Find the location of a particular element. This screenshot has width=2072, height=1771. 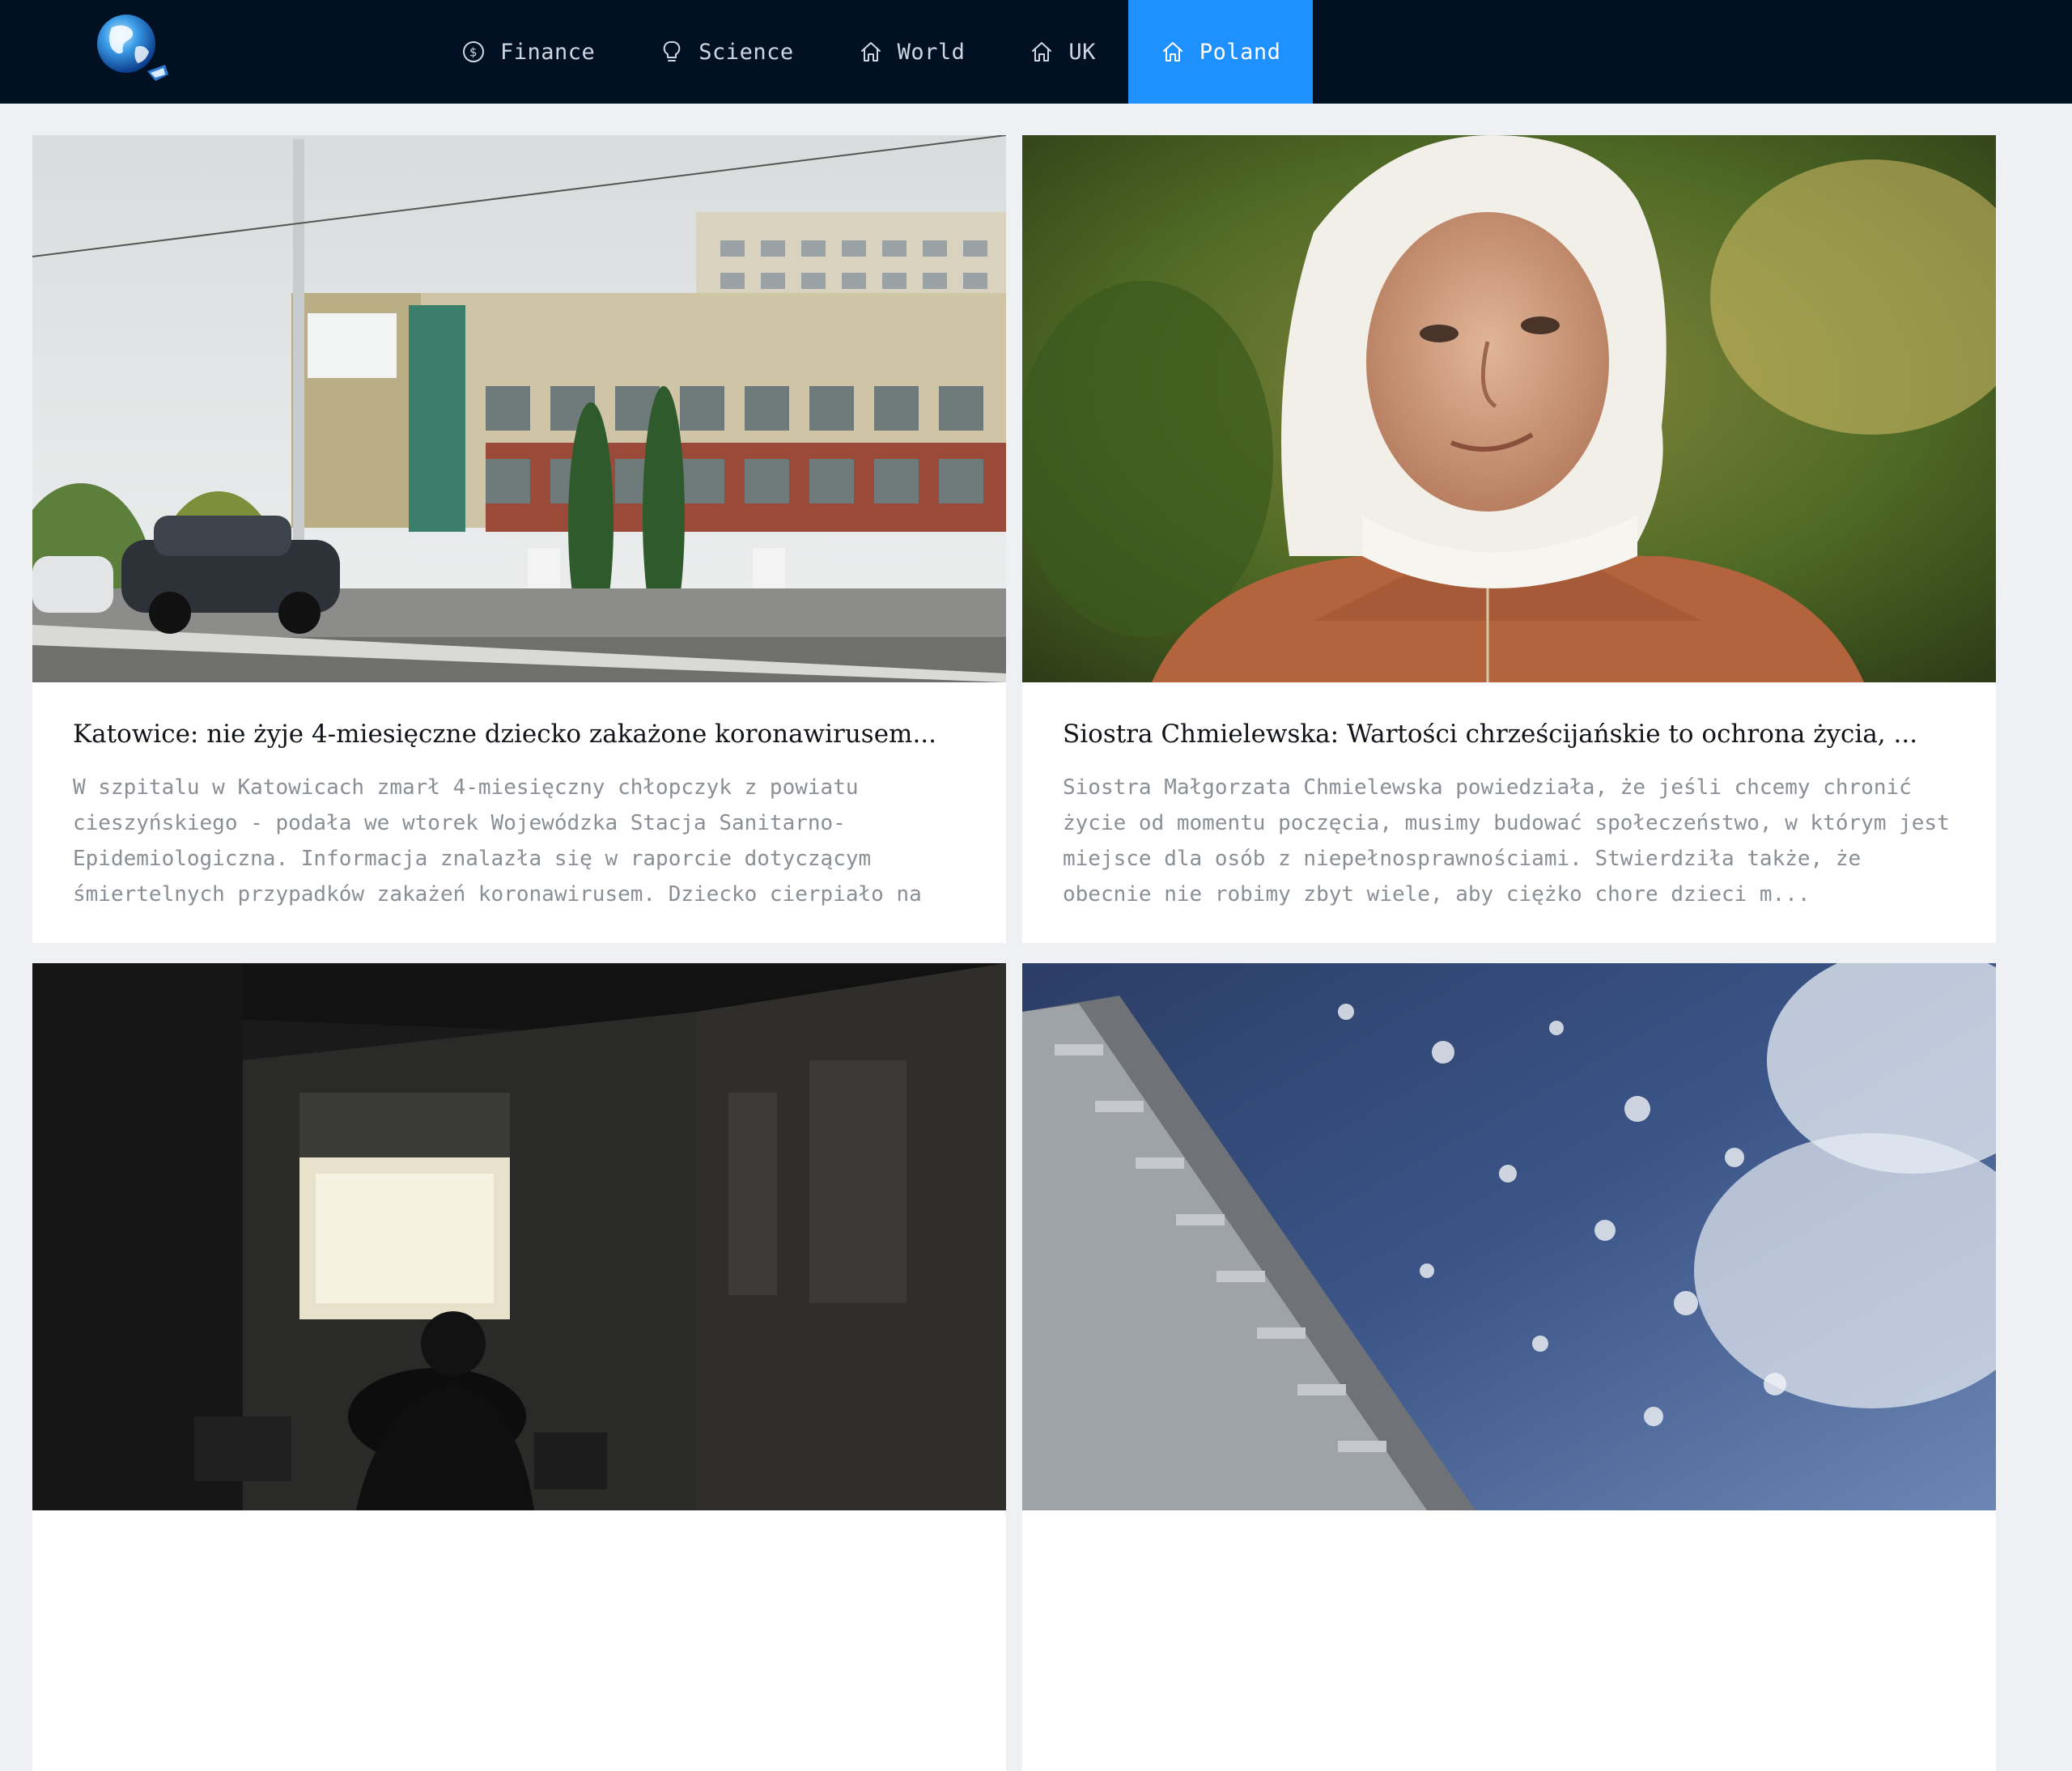

nav-item-label: Poland is located at coordinates (1240, 52).